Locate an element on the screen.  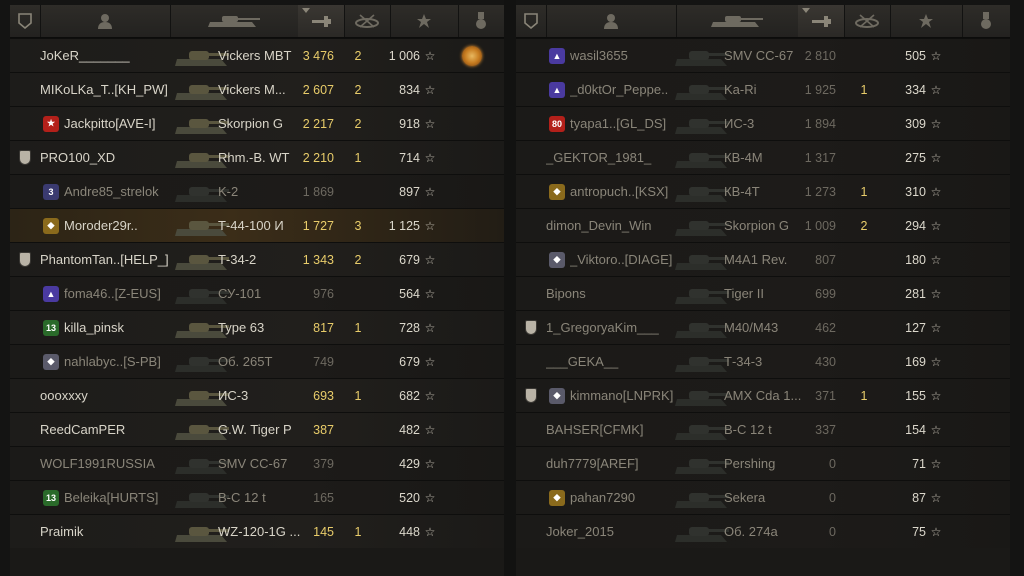
damage-value: 1 343 is located at coordinates (318, 259).